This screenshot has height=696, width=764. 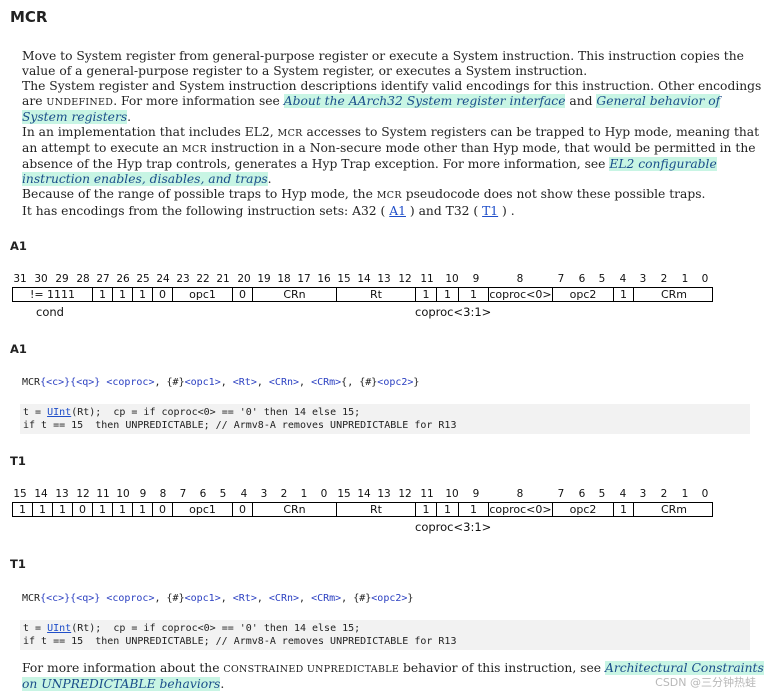 I want to click on bit-number-text: 25, so click(x=143, y=279).